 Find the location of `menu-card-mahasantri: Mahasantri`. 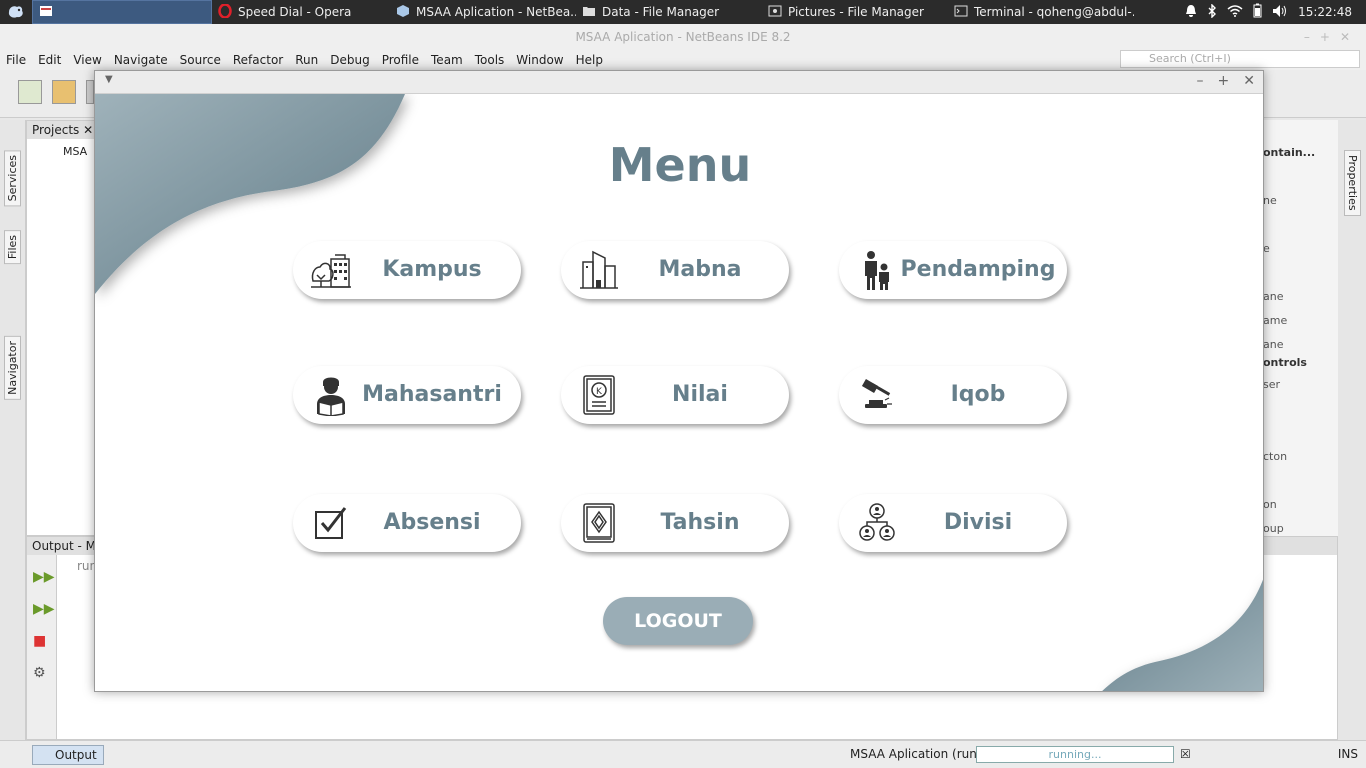

menu-card-mahasantri: Mahasantri is located at coordinates (407, 395).